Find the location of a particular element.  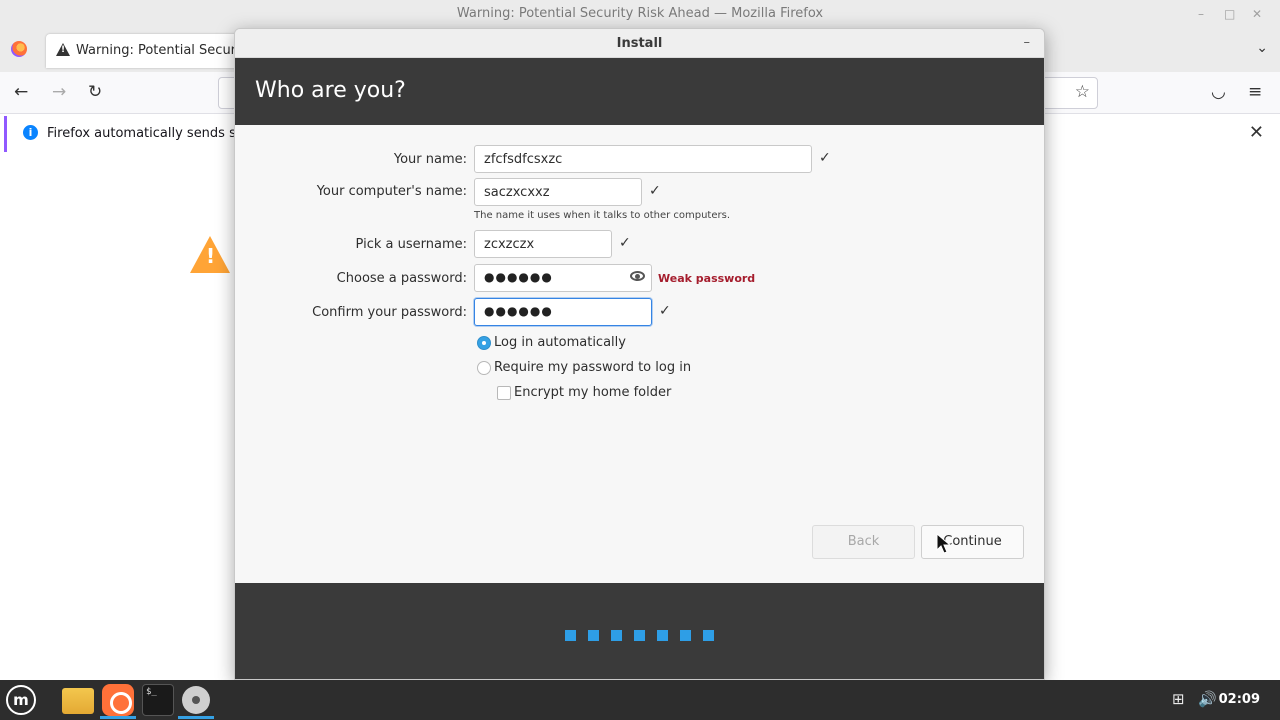

mouse-cursor-icon is located at coordinates (944, 543).